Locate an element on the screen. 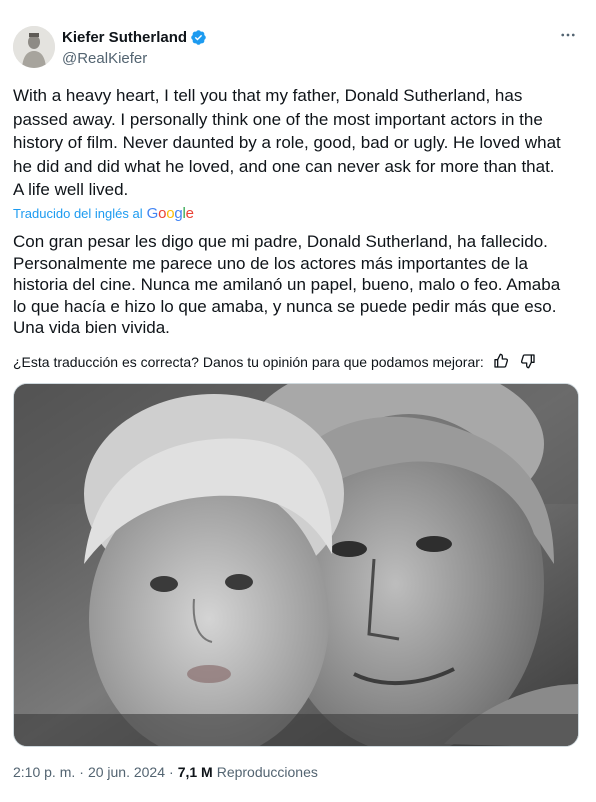  google-logo: Google is located at coordinates (170, 213).